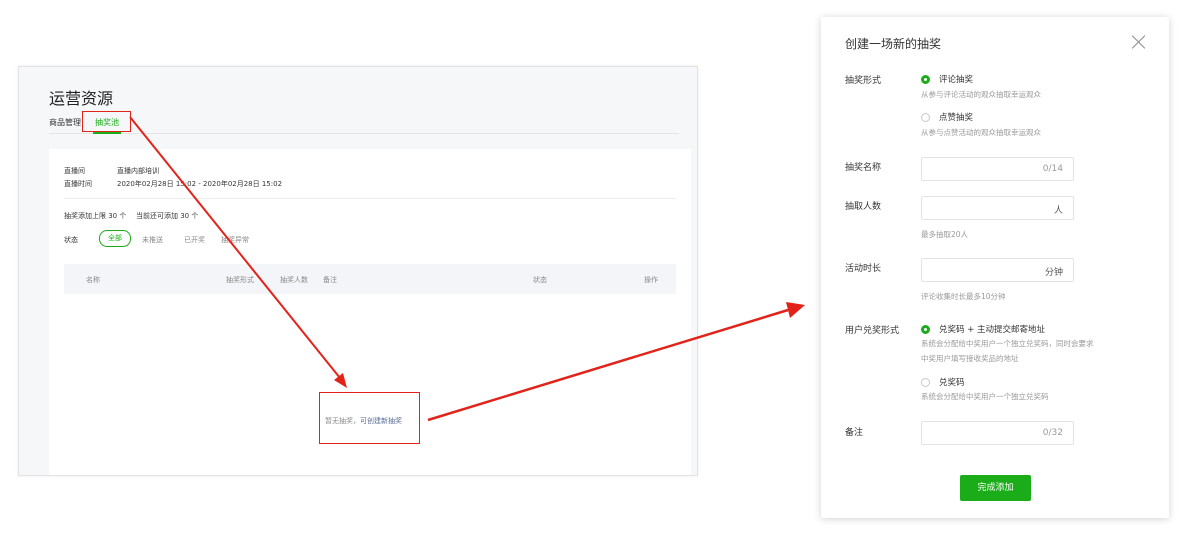 The width and height of the screenshot is (1180, 536). I want to click on column-actions: 操作, so click(651, 280).